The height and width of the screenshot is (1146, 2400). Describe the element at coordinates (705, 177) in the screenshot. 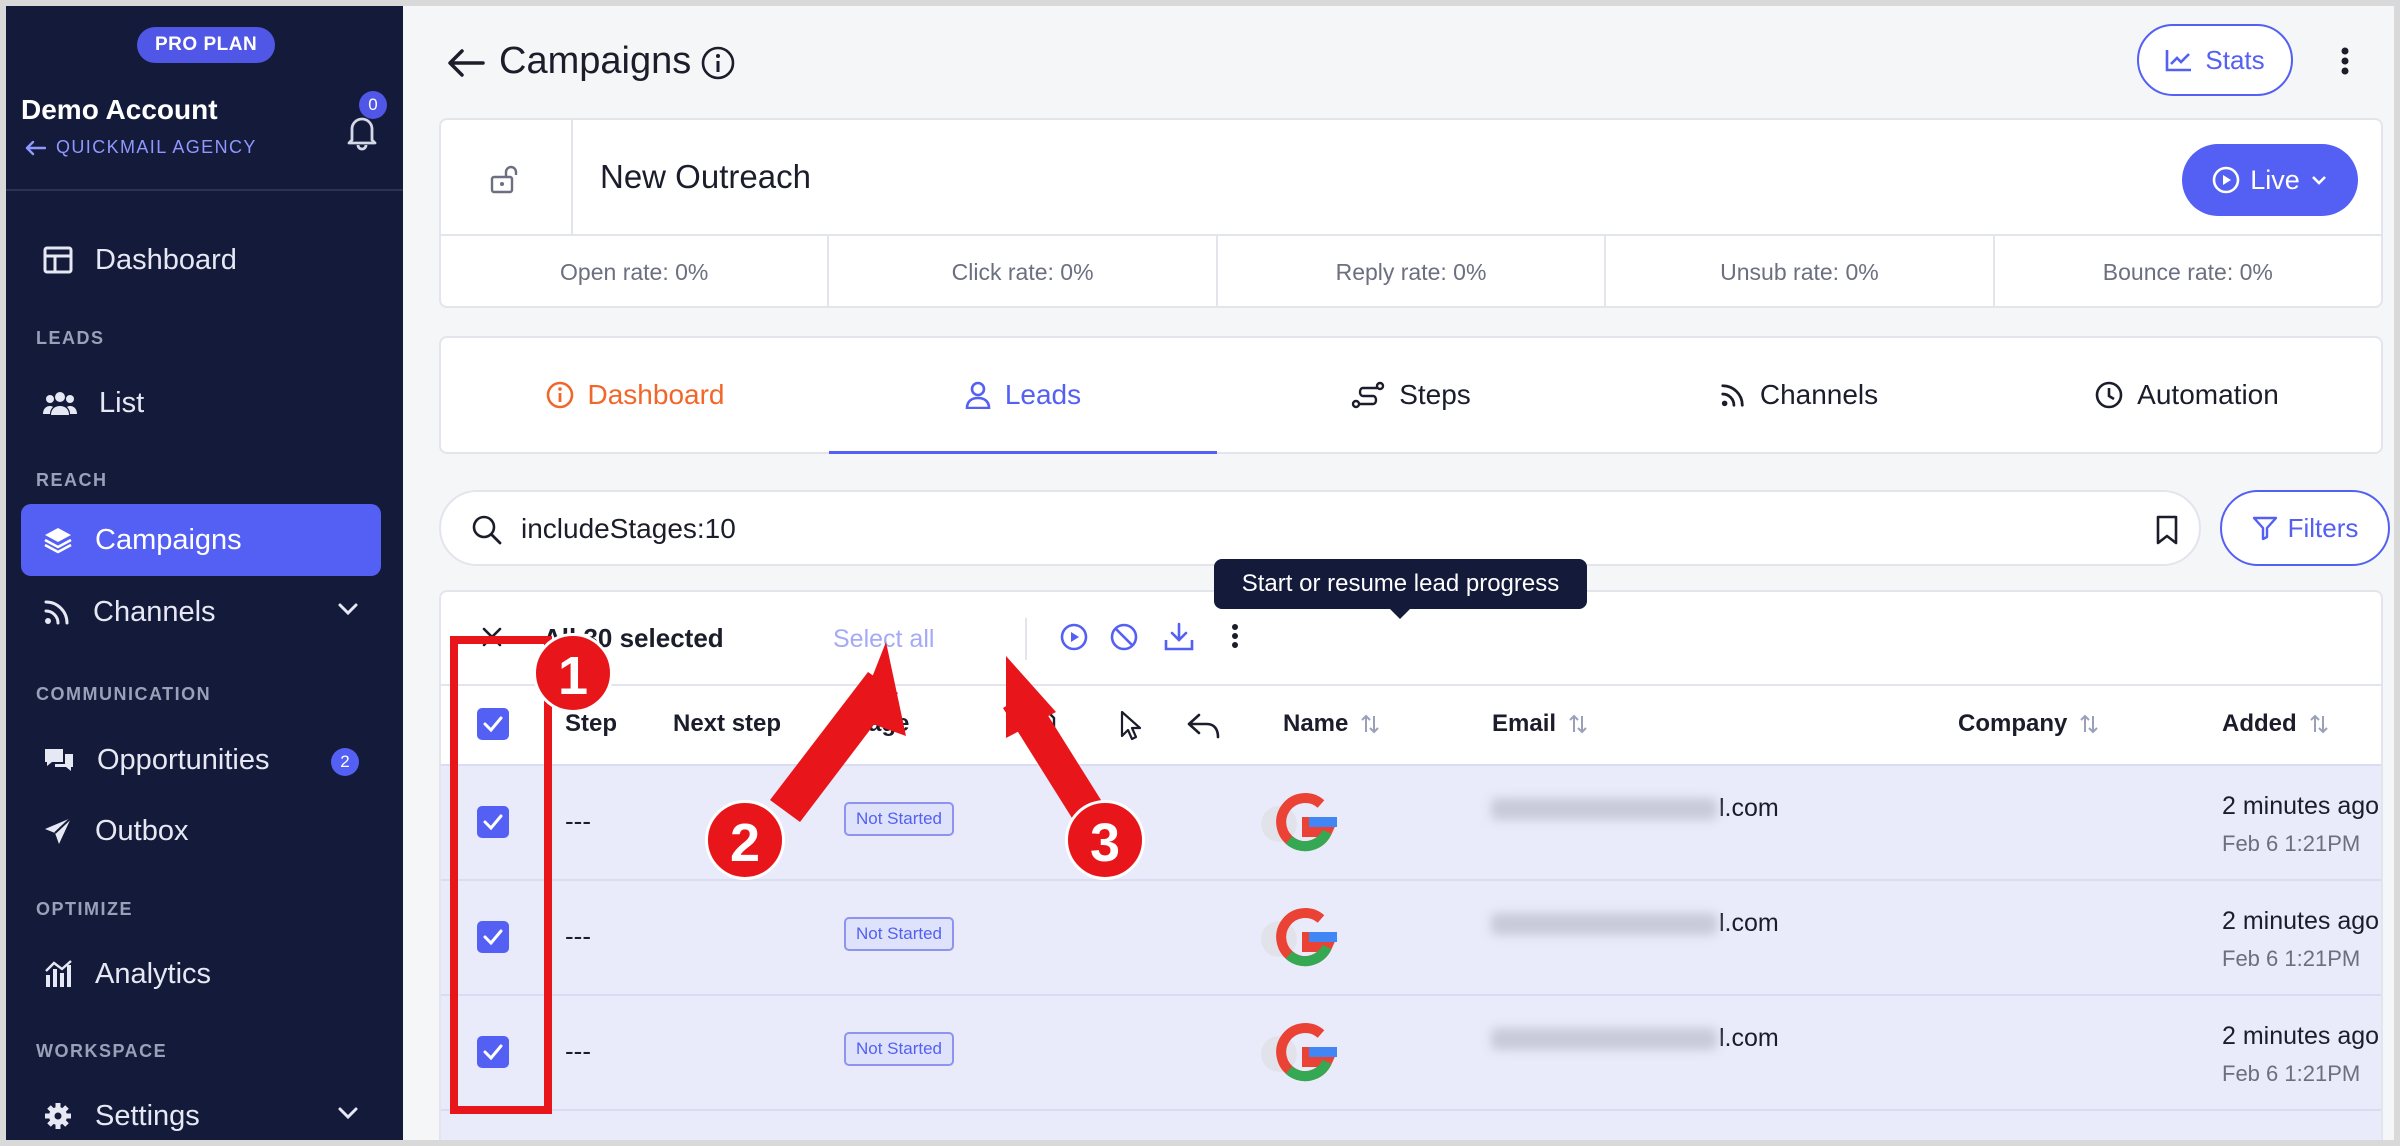

I see `campaign-name: New Outreach` at that location.